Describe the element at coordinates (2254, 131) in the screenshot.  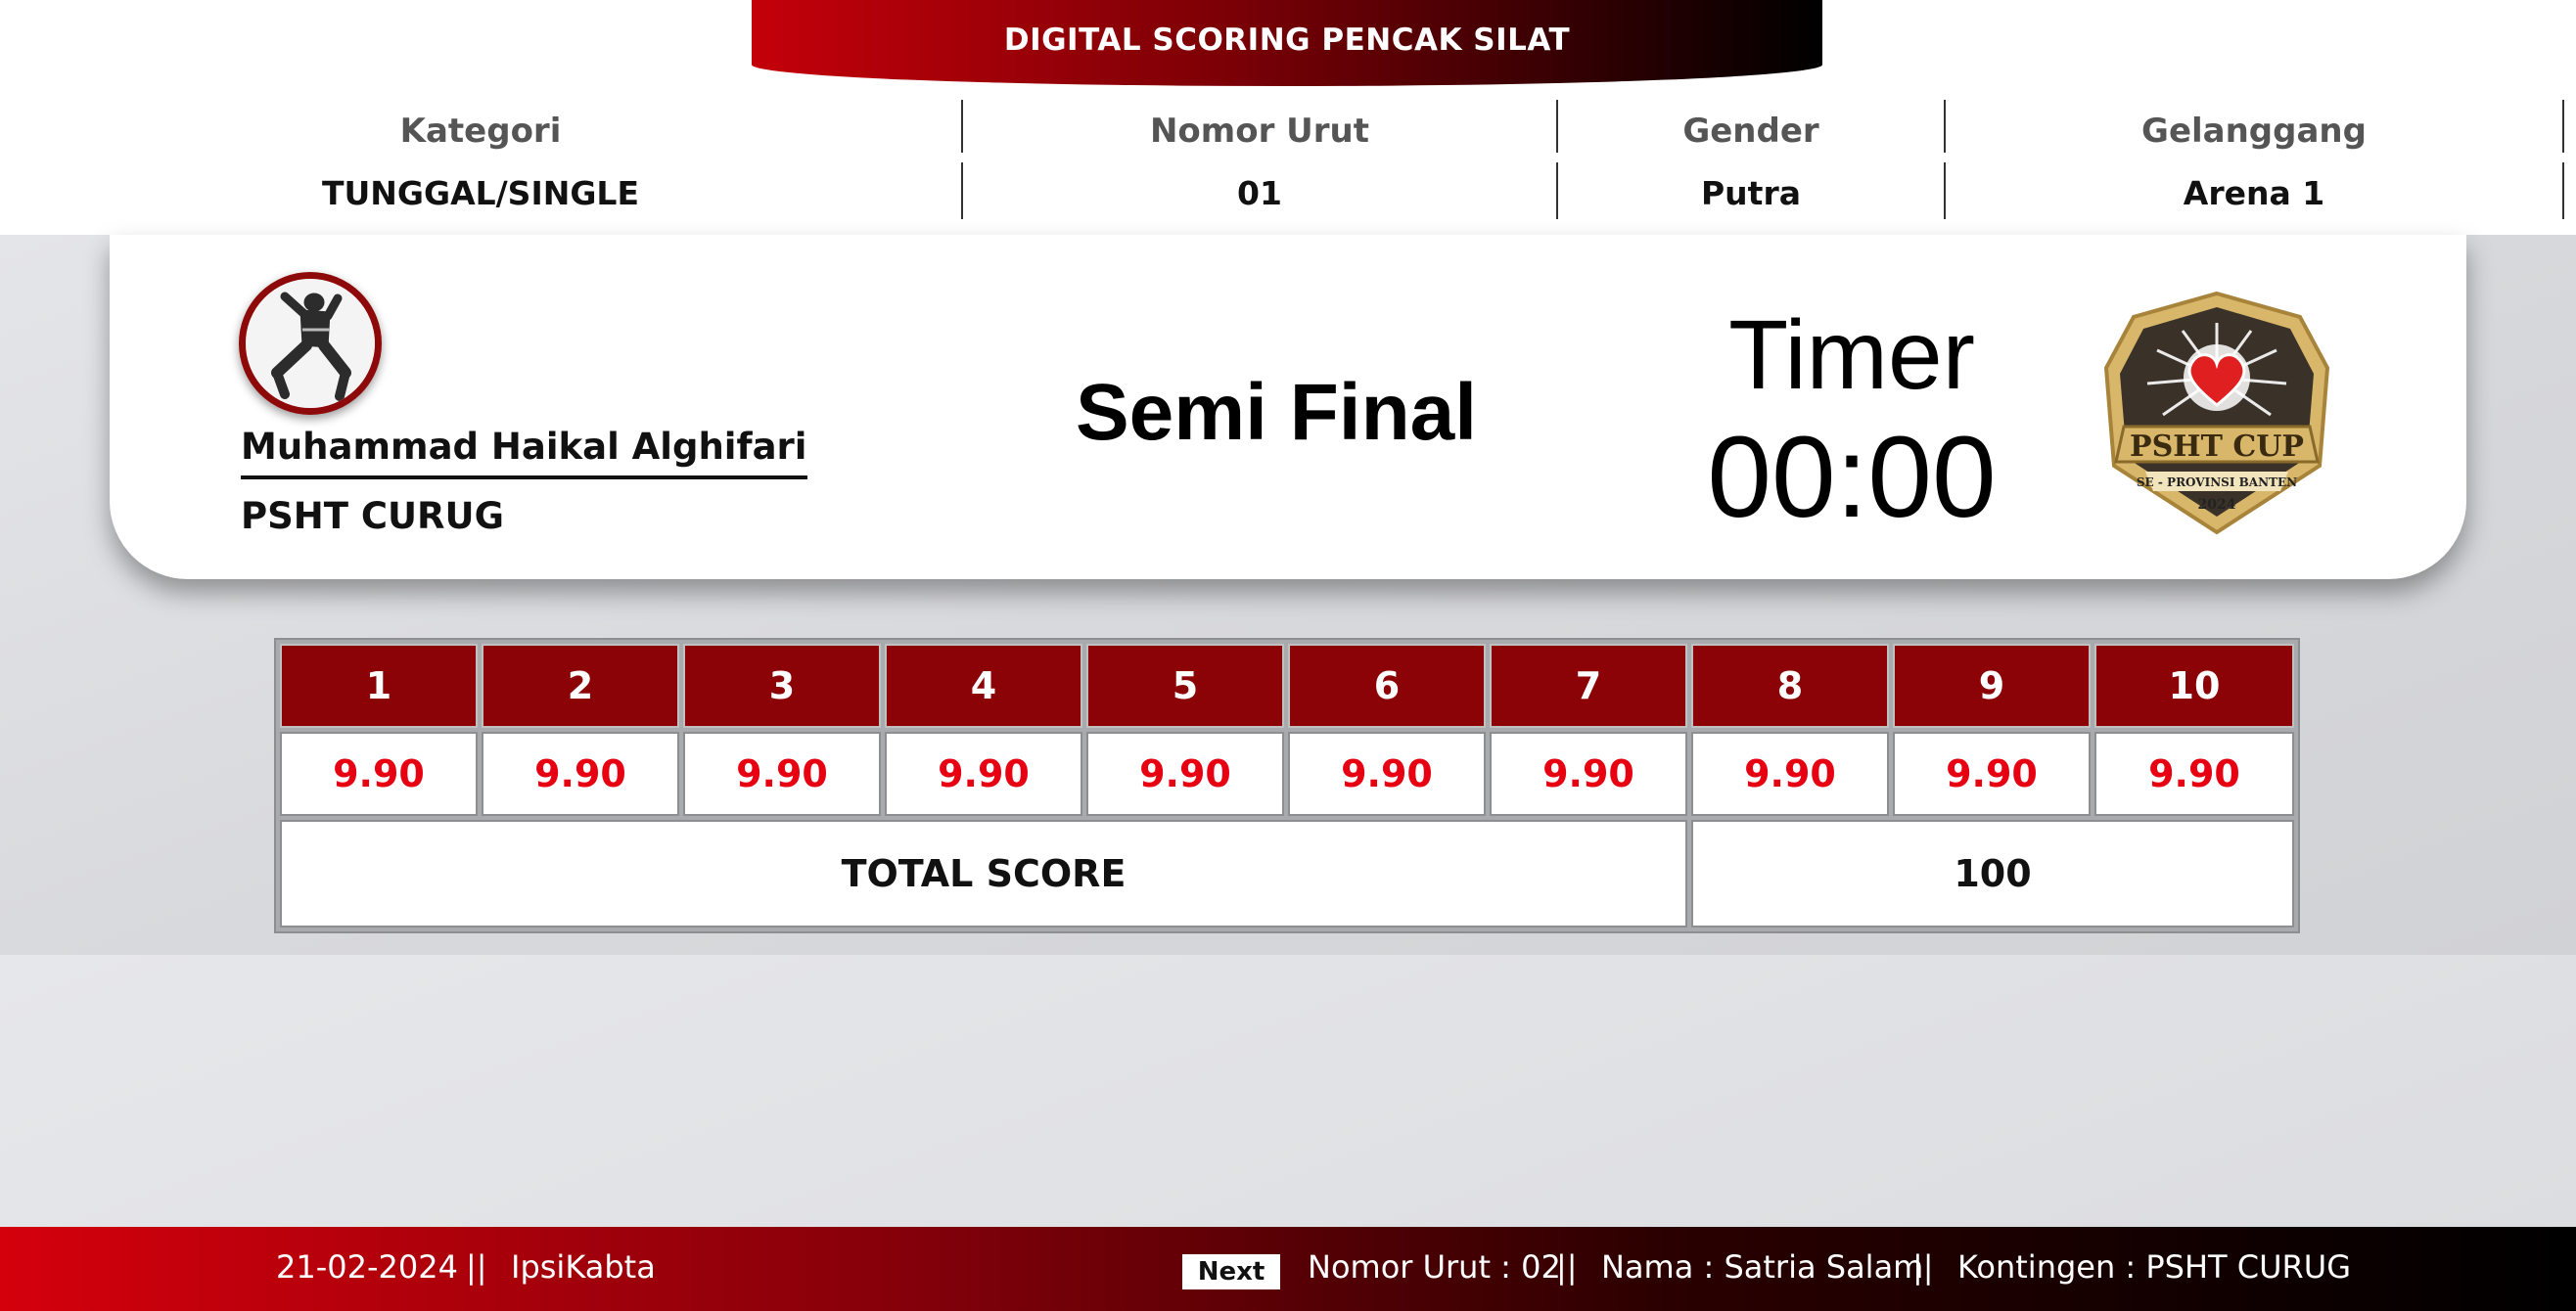
I see `info-label: Gelanggang` at that location.